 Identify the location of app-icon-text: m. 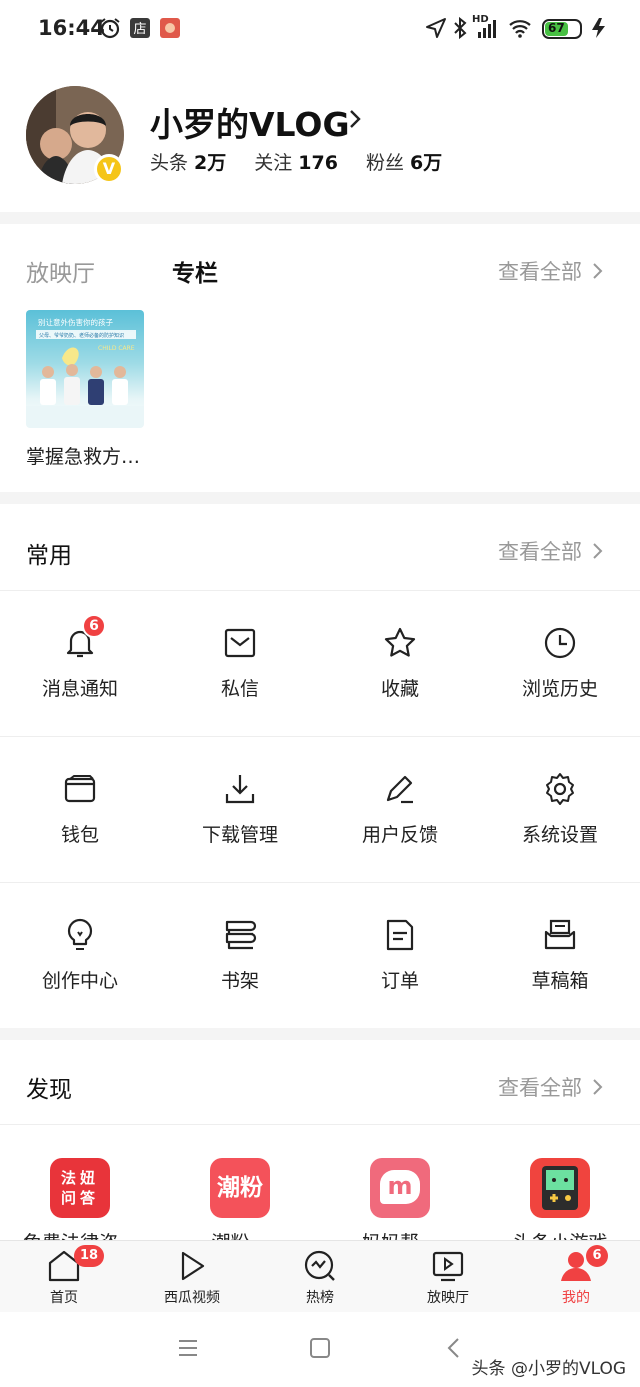
(400, 1187).